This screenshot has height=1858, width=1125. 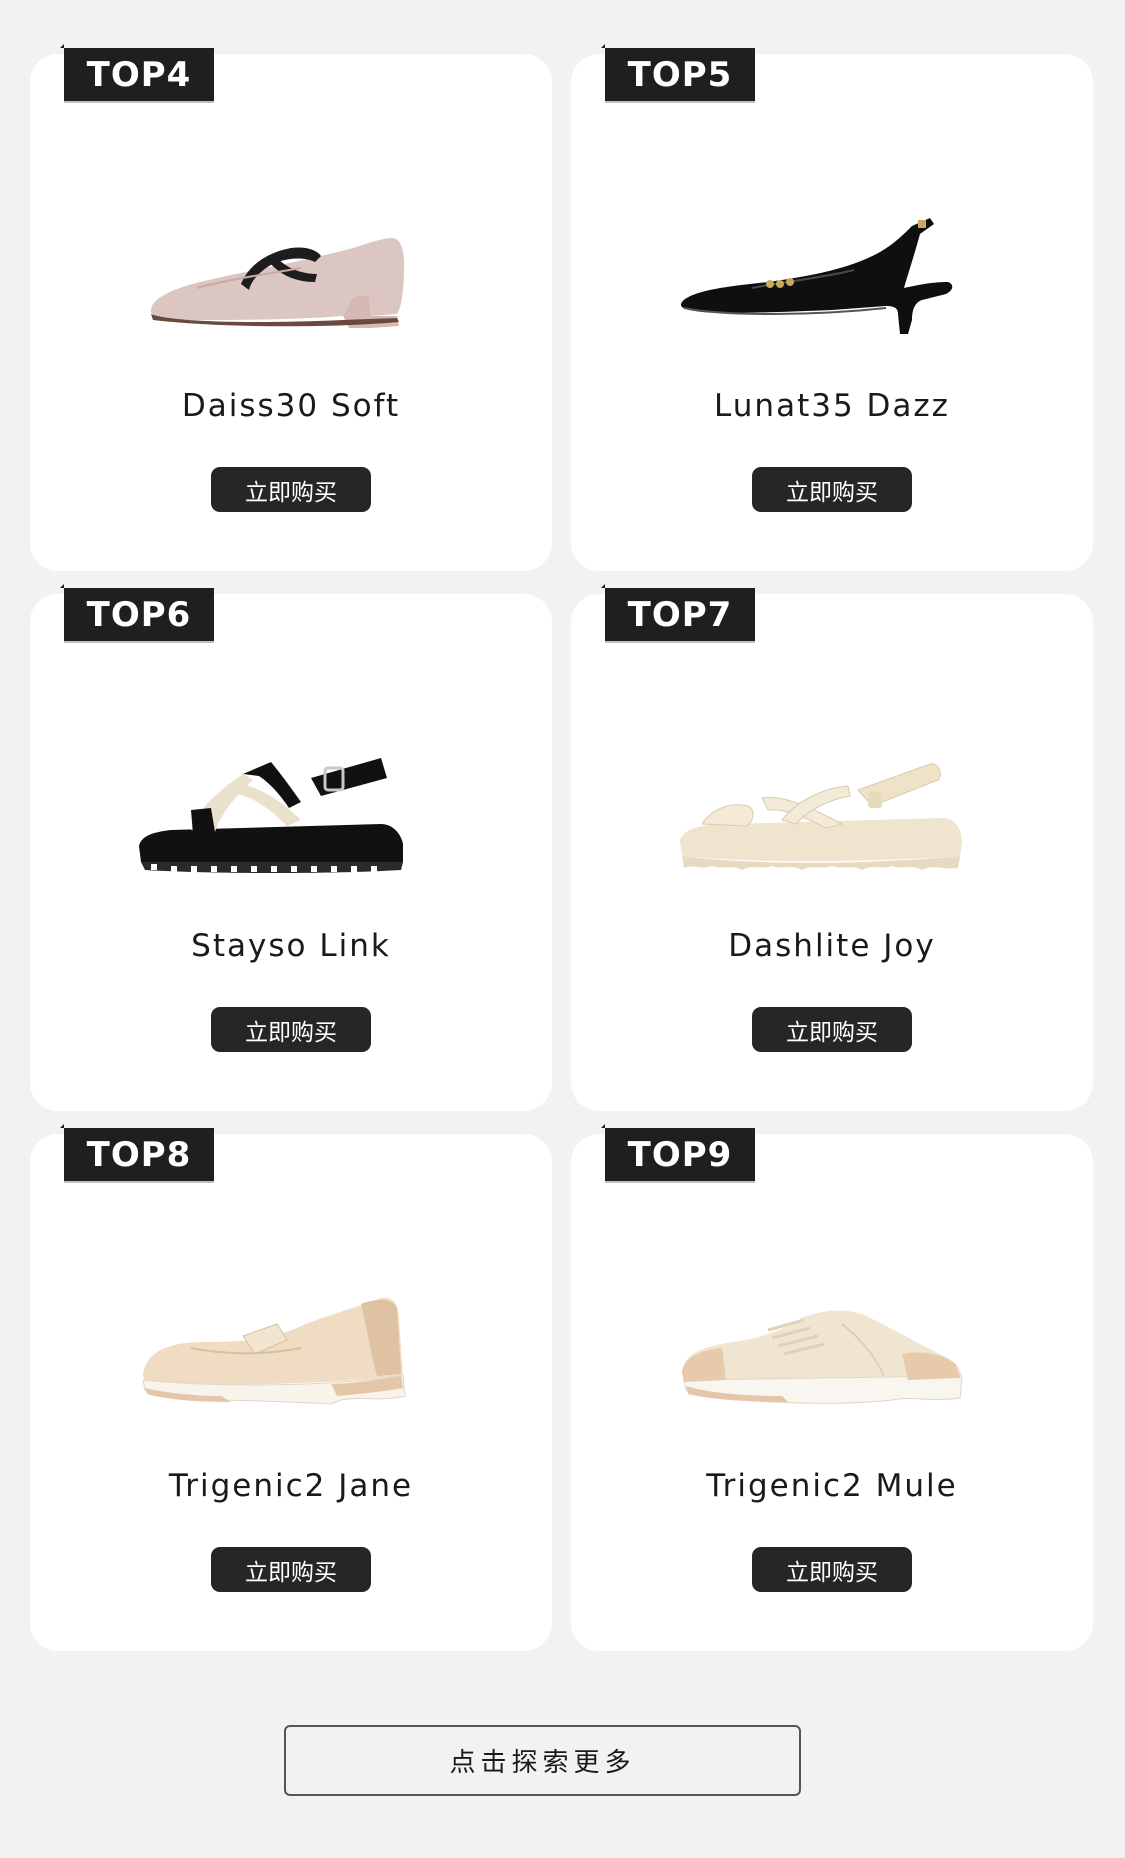 What do you see at coordinates (291, 946) in the screenshot?
I see `product-name: Stayso Link` at bounding box center [291, 946].